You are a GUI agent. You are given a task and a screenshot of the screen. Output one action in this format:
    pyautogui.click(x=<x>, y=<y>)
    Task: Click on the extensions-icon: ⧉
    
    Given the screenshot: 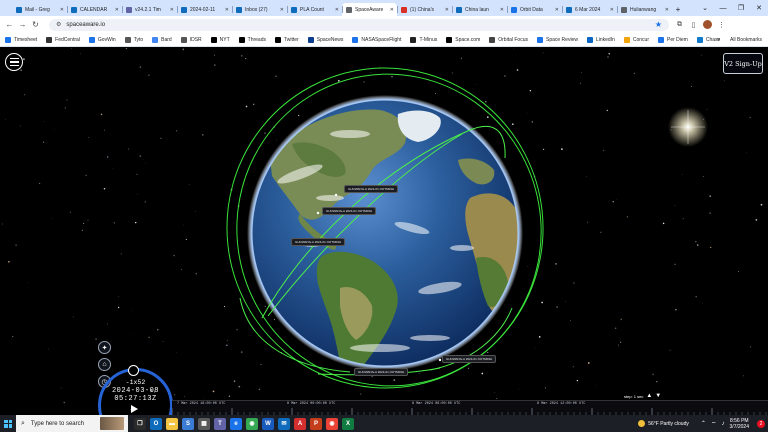 What is the action you would take?
    pyautogui.click(x=679, y=24)
    